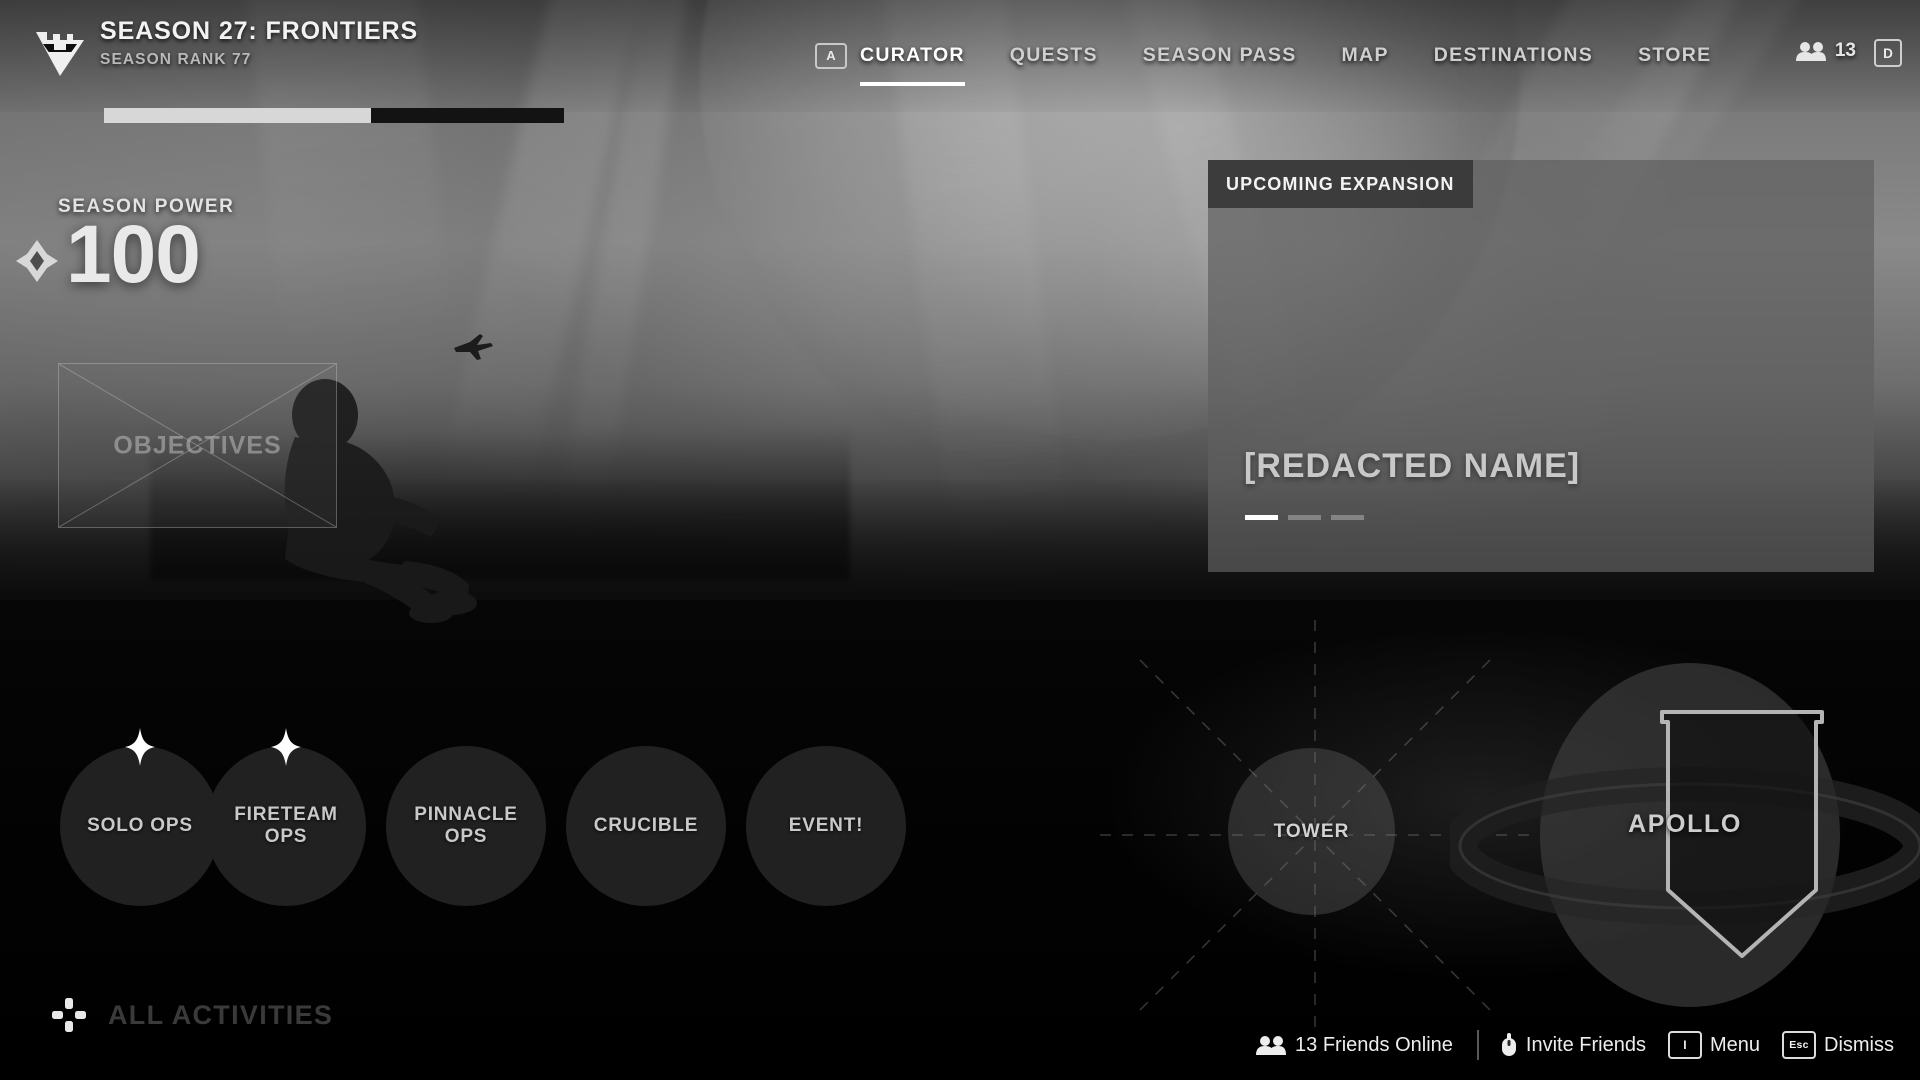  I want to click on activity-node-label: EVENT!, so click(826, 825).